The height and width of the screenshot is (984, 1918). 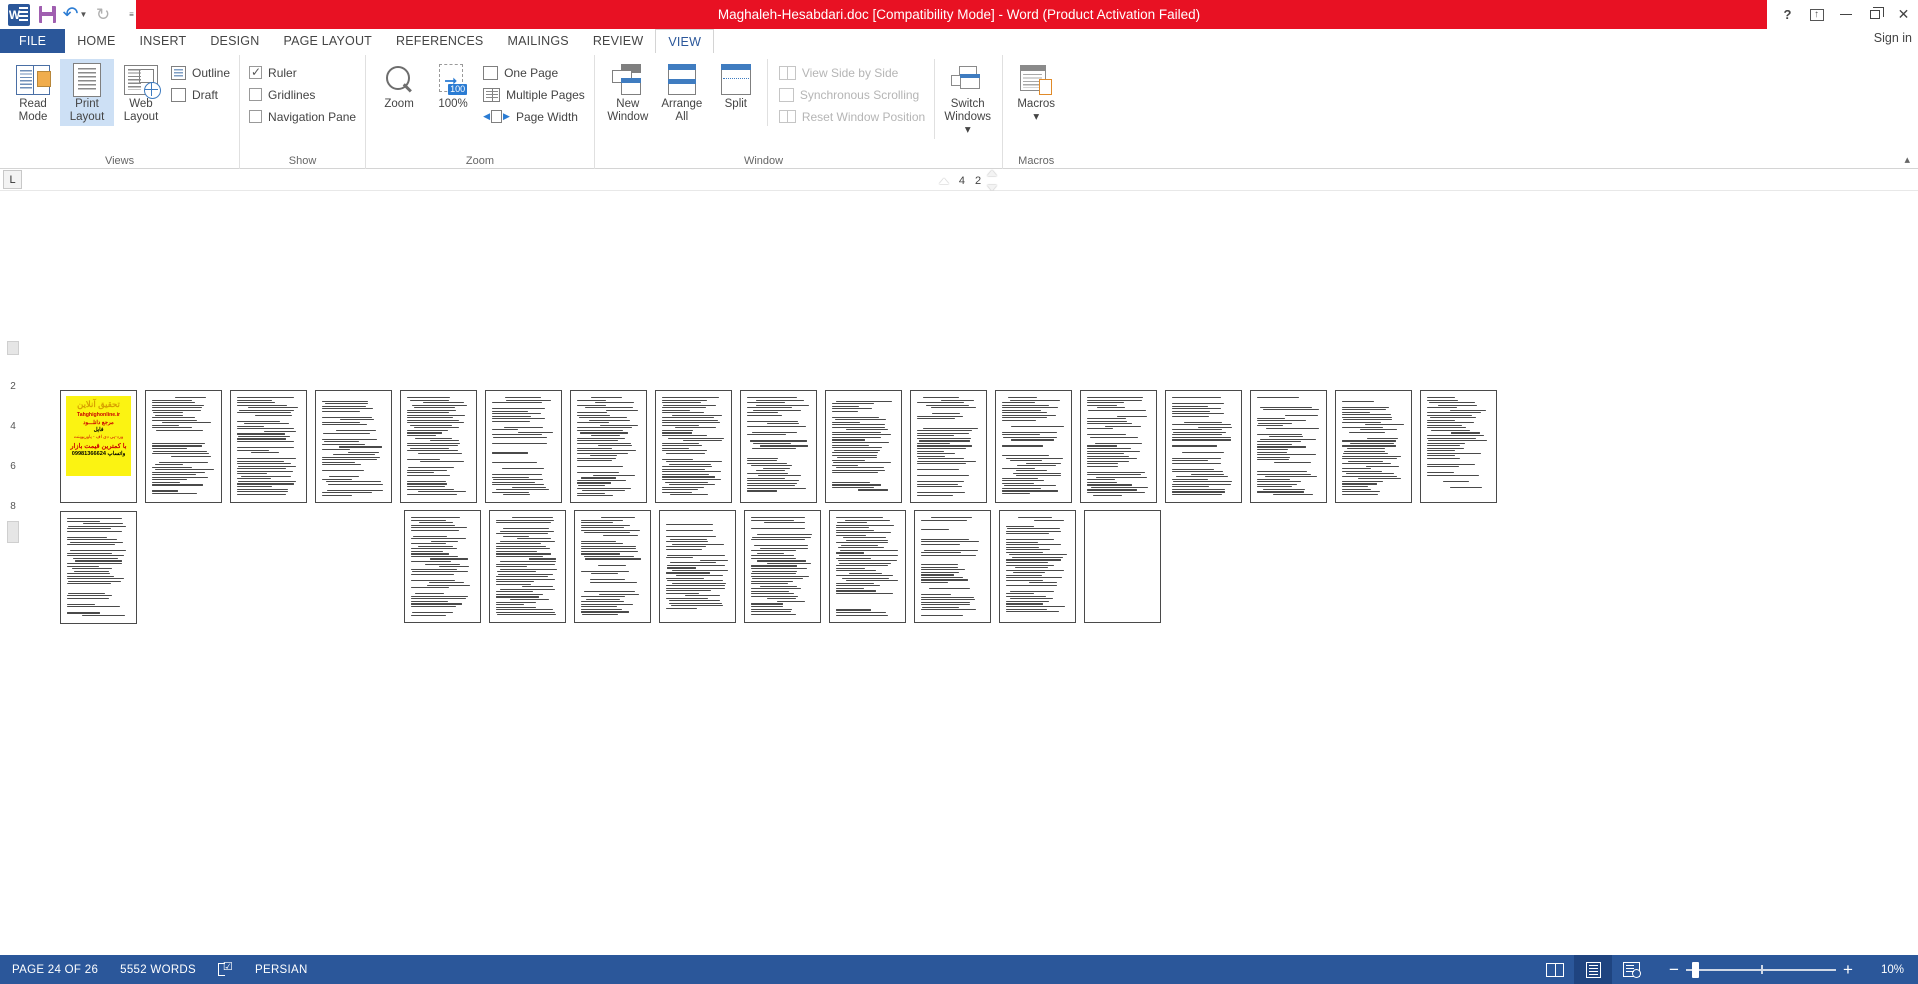 What do you see at coordinates (87, 92) in the screenshot?
I see `print-layout-button: Print Layout` at bounding box center [87, 92].